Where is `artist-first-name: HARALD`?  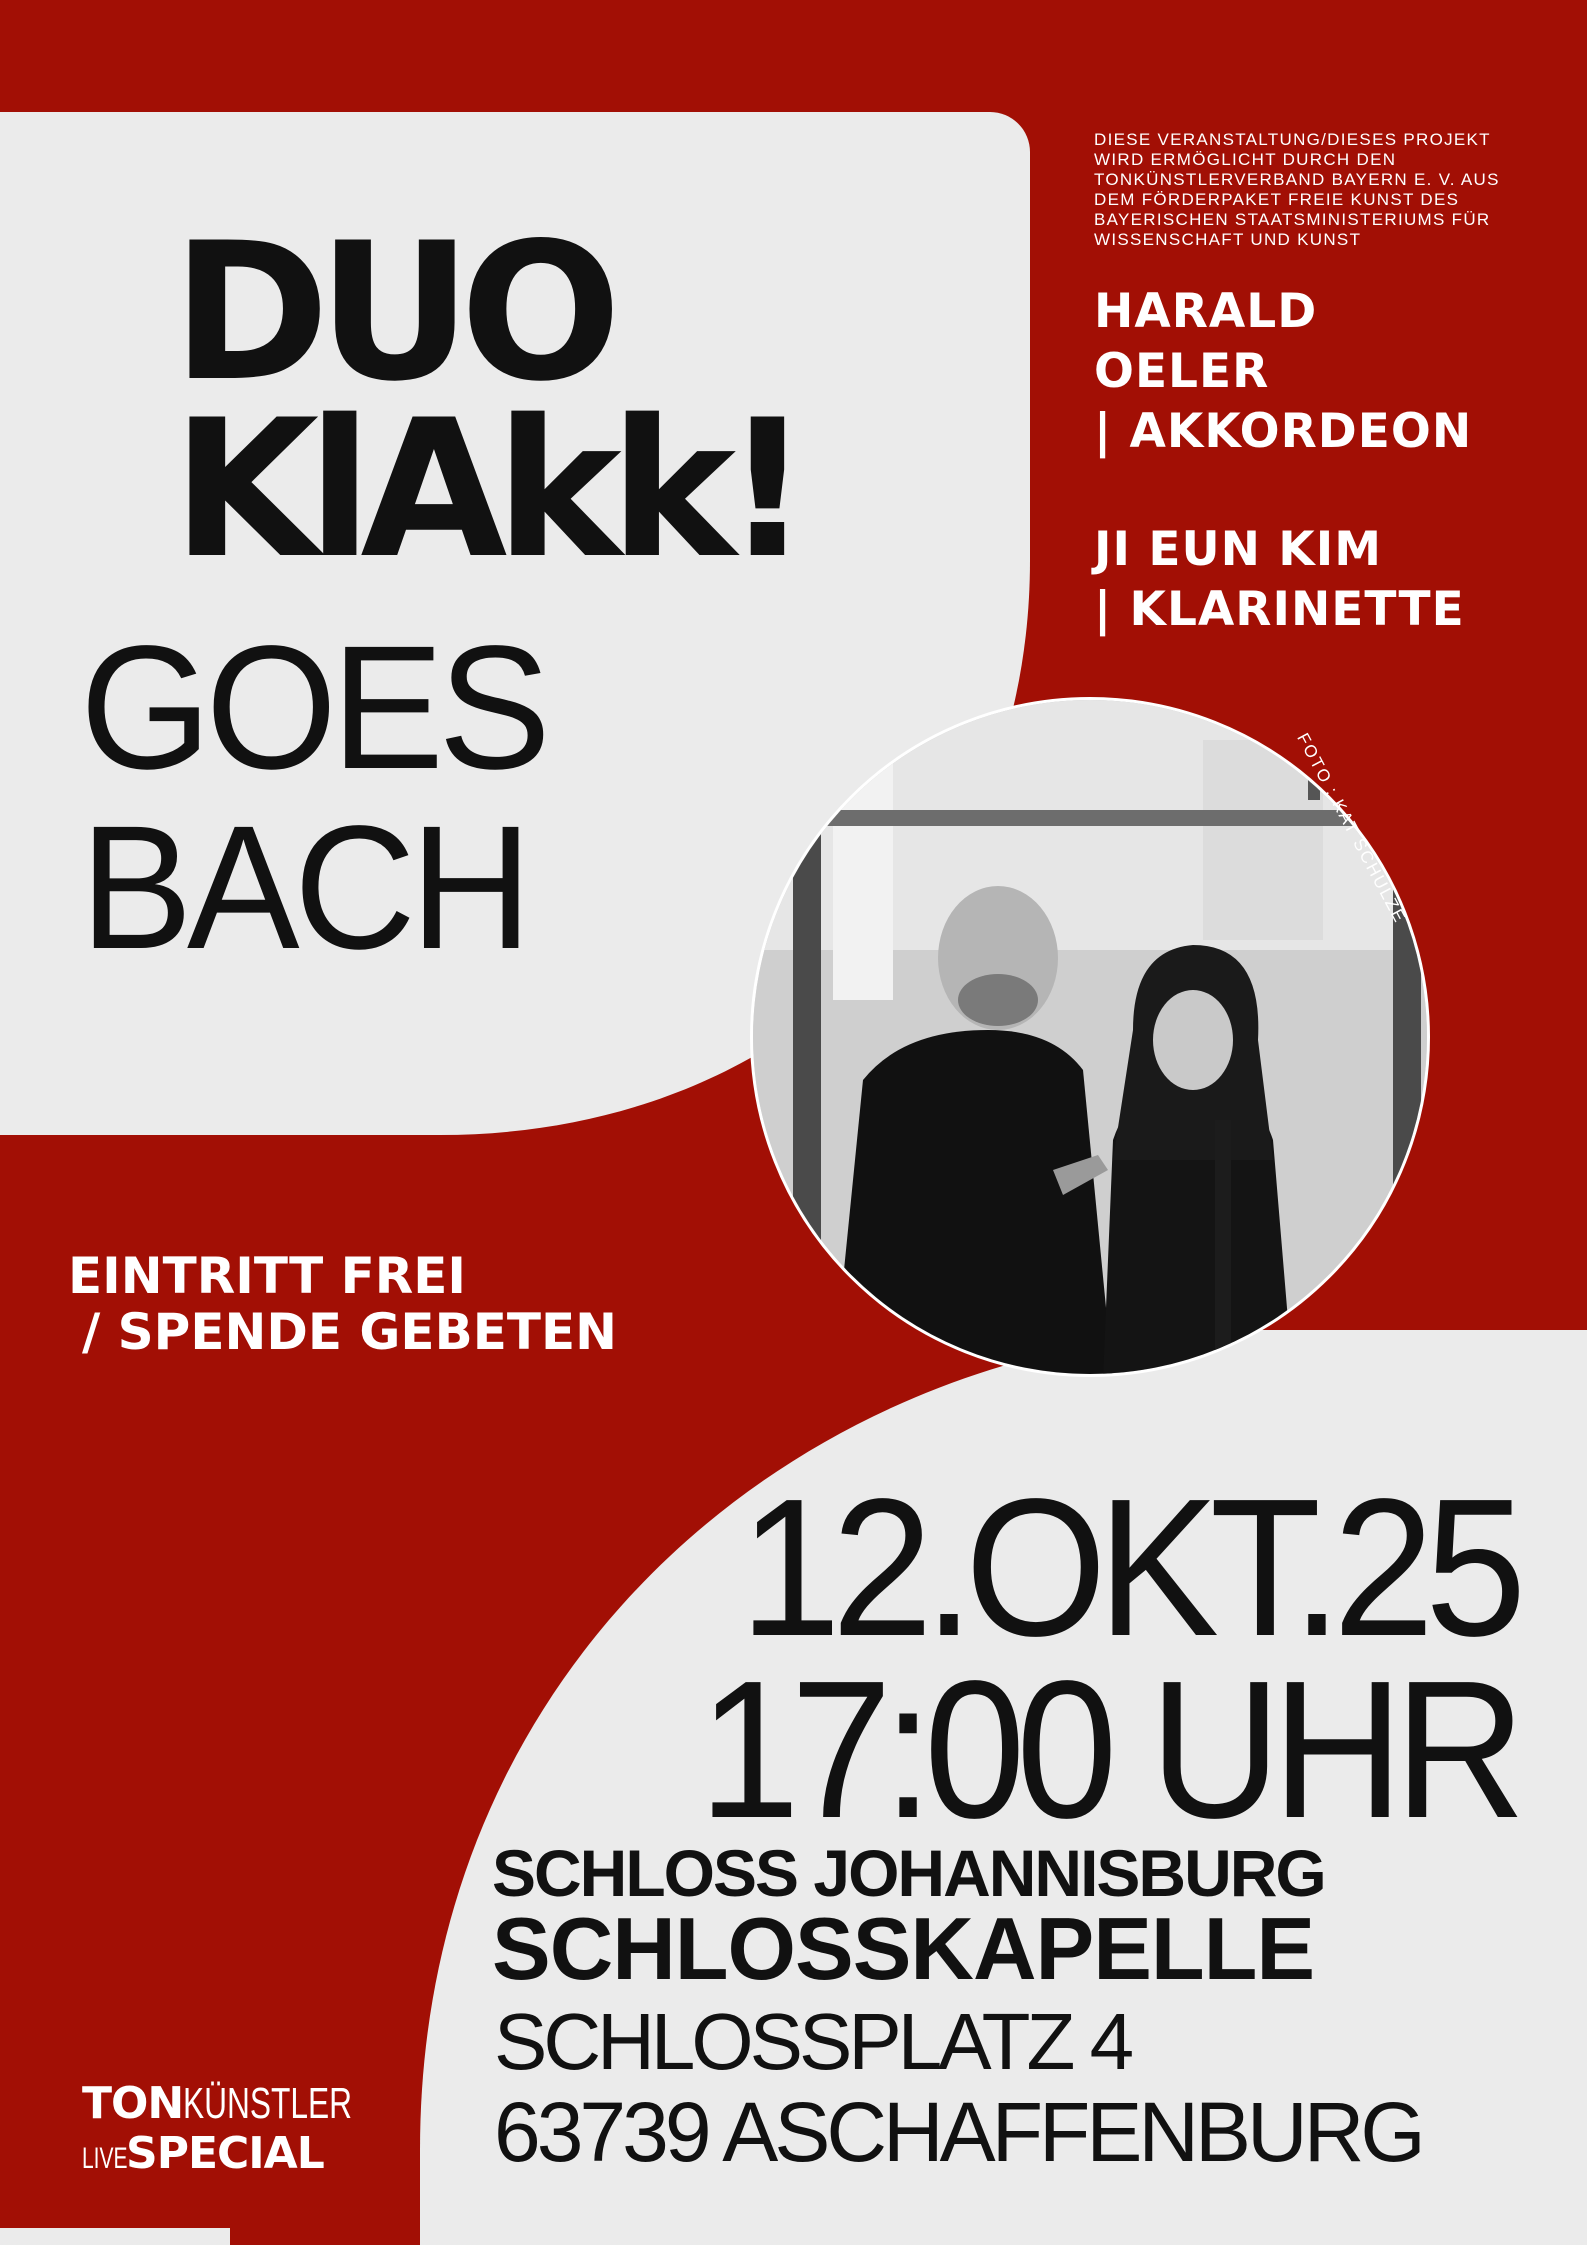
artist-first-name: HARALD is located at coordinates (1206, 311).